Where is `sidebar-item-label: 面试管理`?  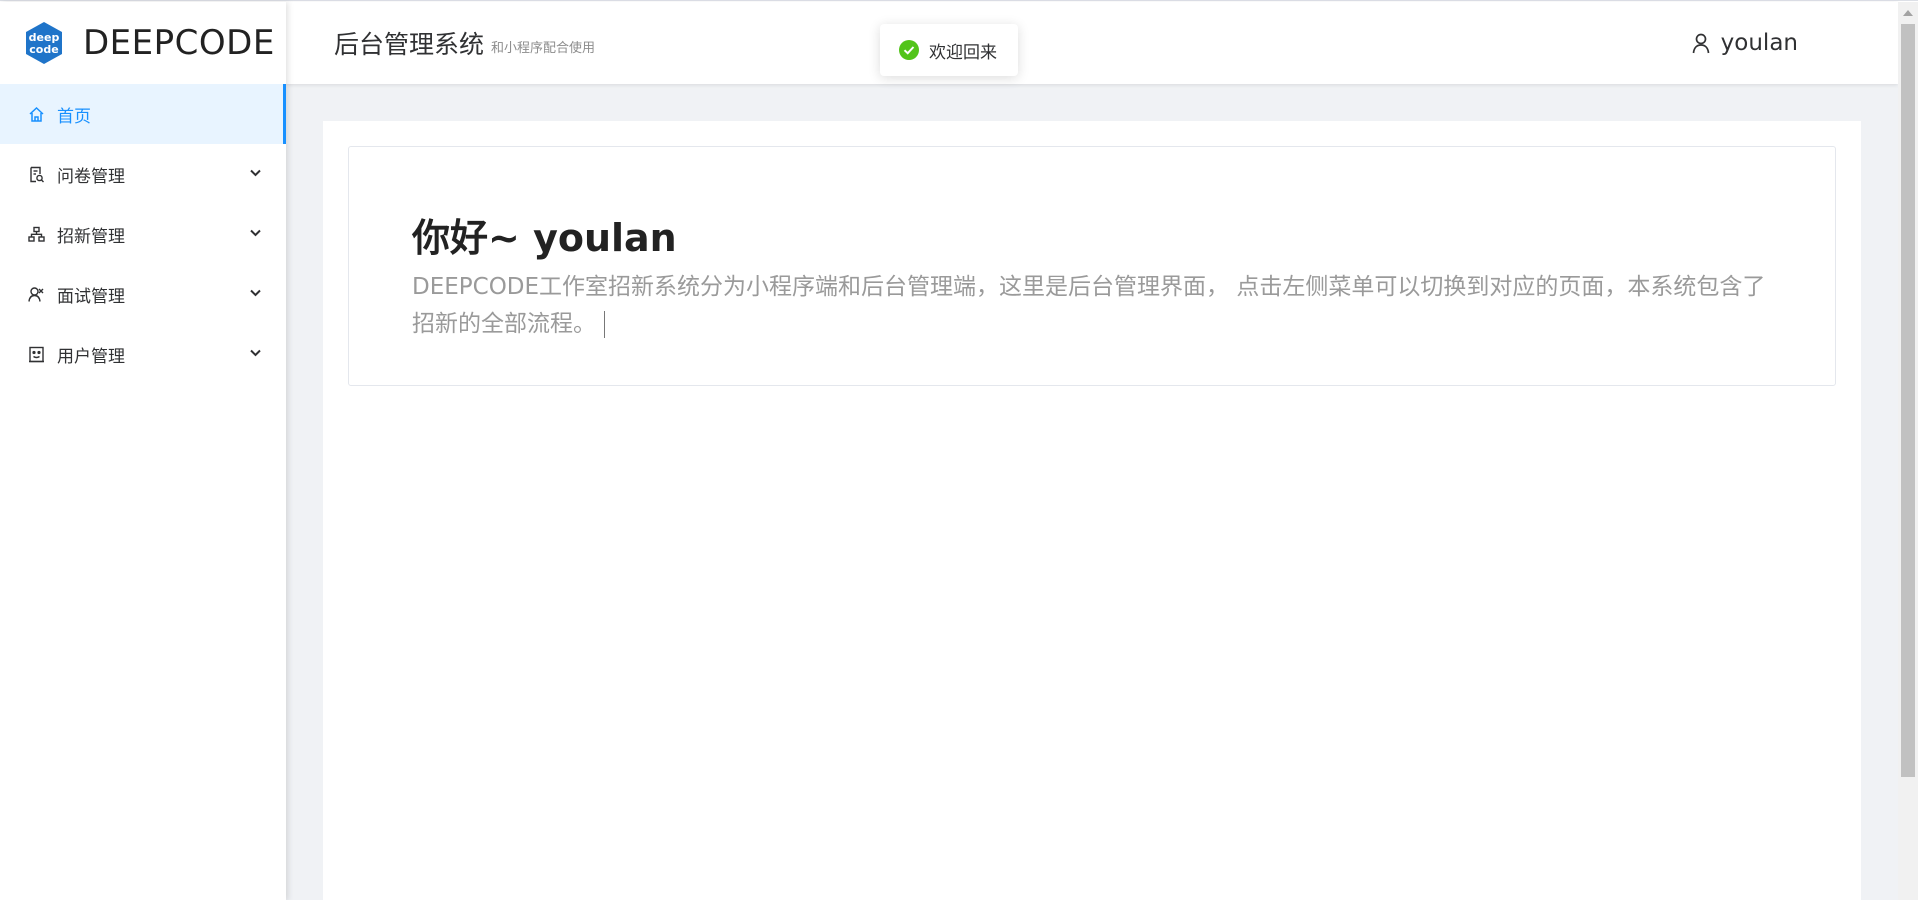
sidebar-item-label: 面试管理 is located at coordinates (91, 296).